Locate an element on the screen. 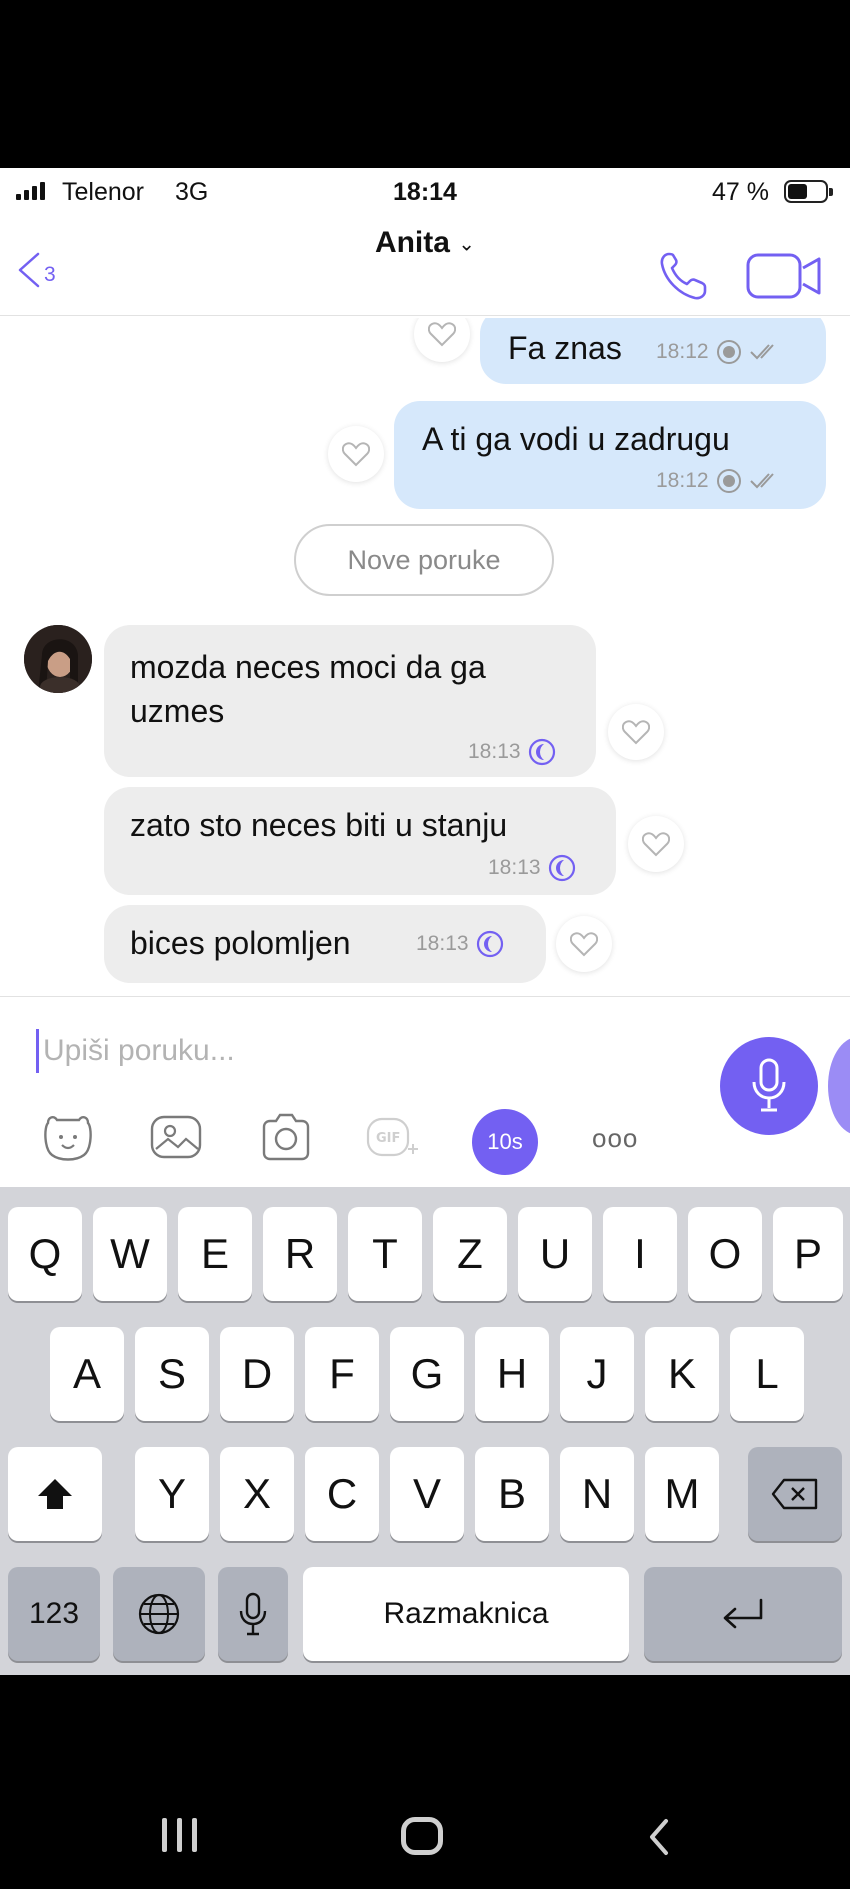  key-x: X is located at coordinates (257, 1494).